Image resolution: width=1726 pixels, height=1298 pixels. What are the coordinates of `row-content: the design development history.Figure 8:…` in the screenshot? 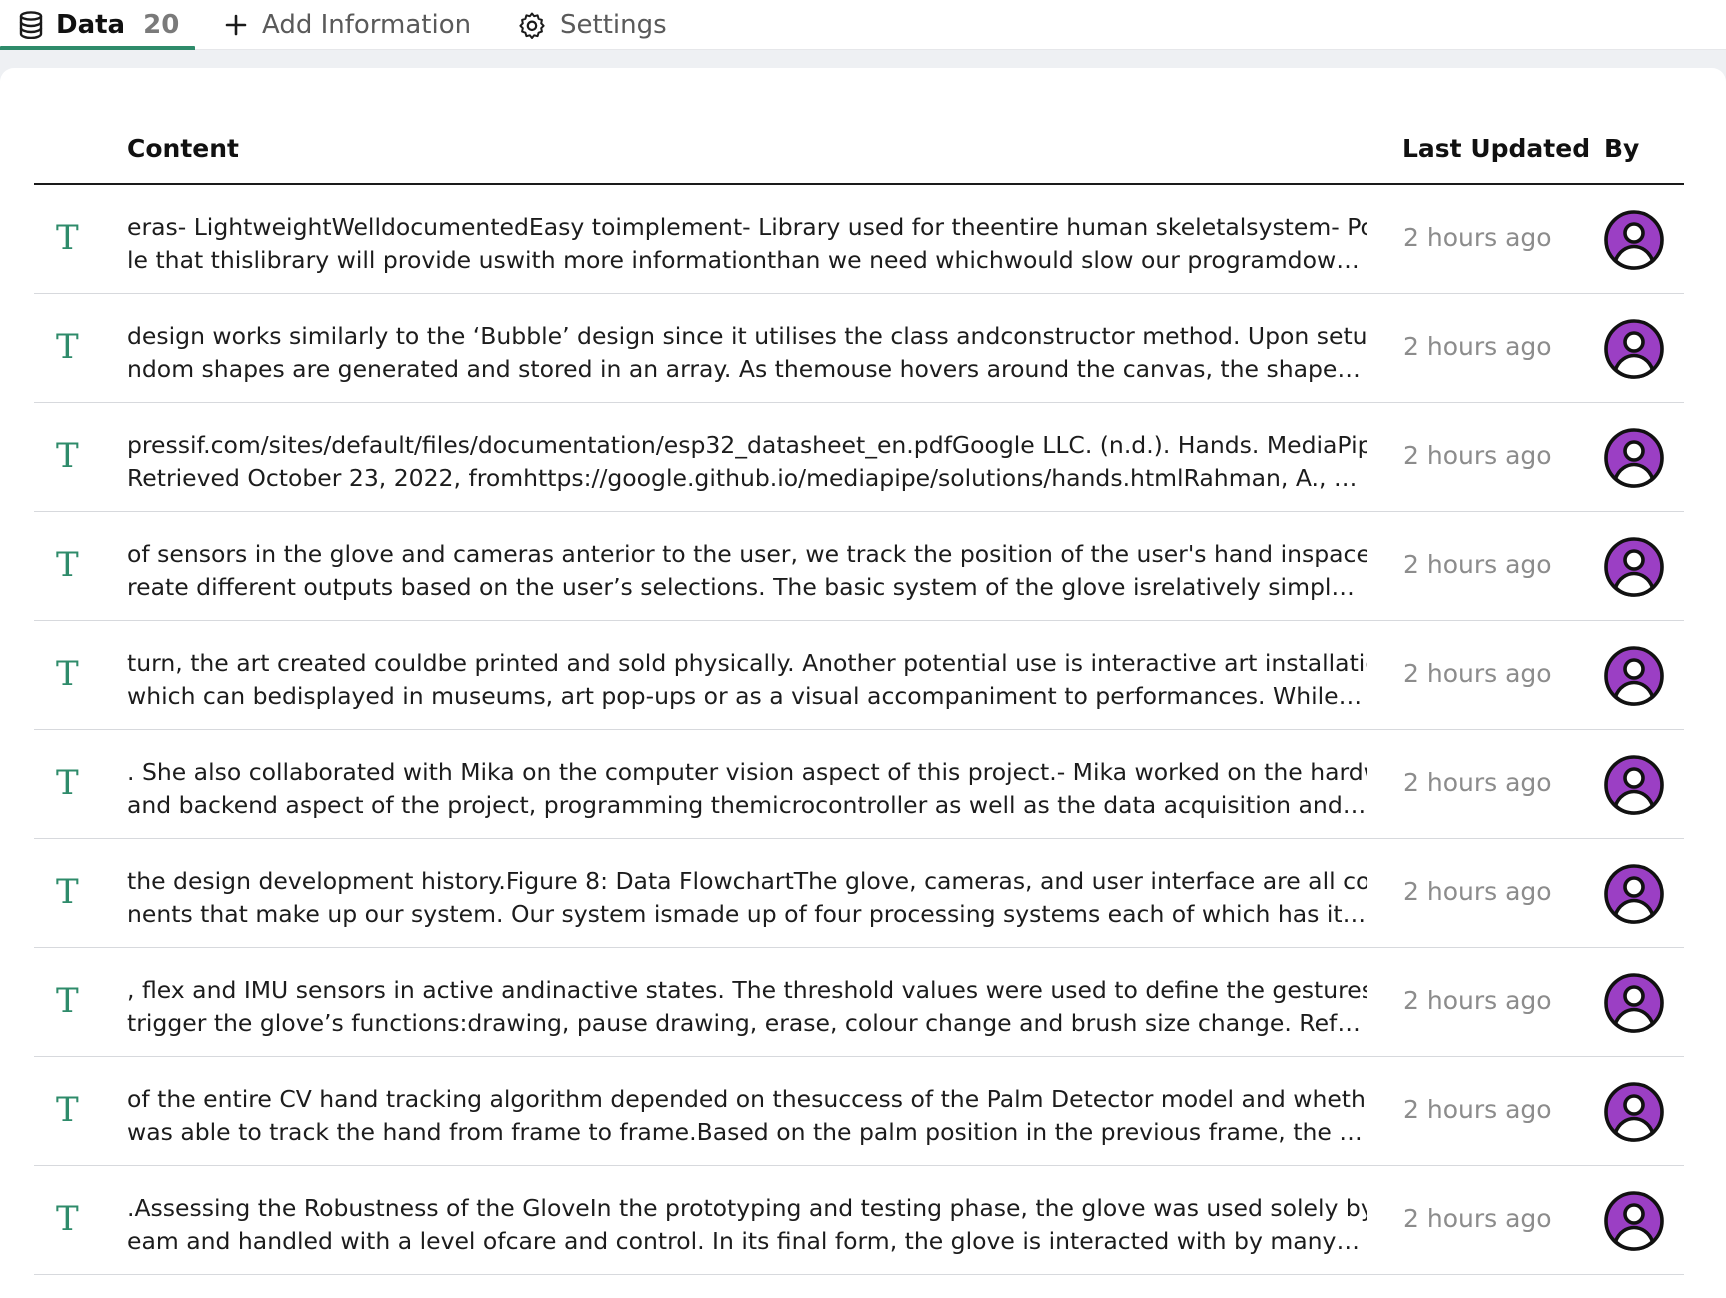 It's located at (747, 898).